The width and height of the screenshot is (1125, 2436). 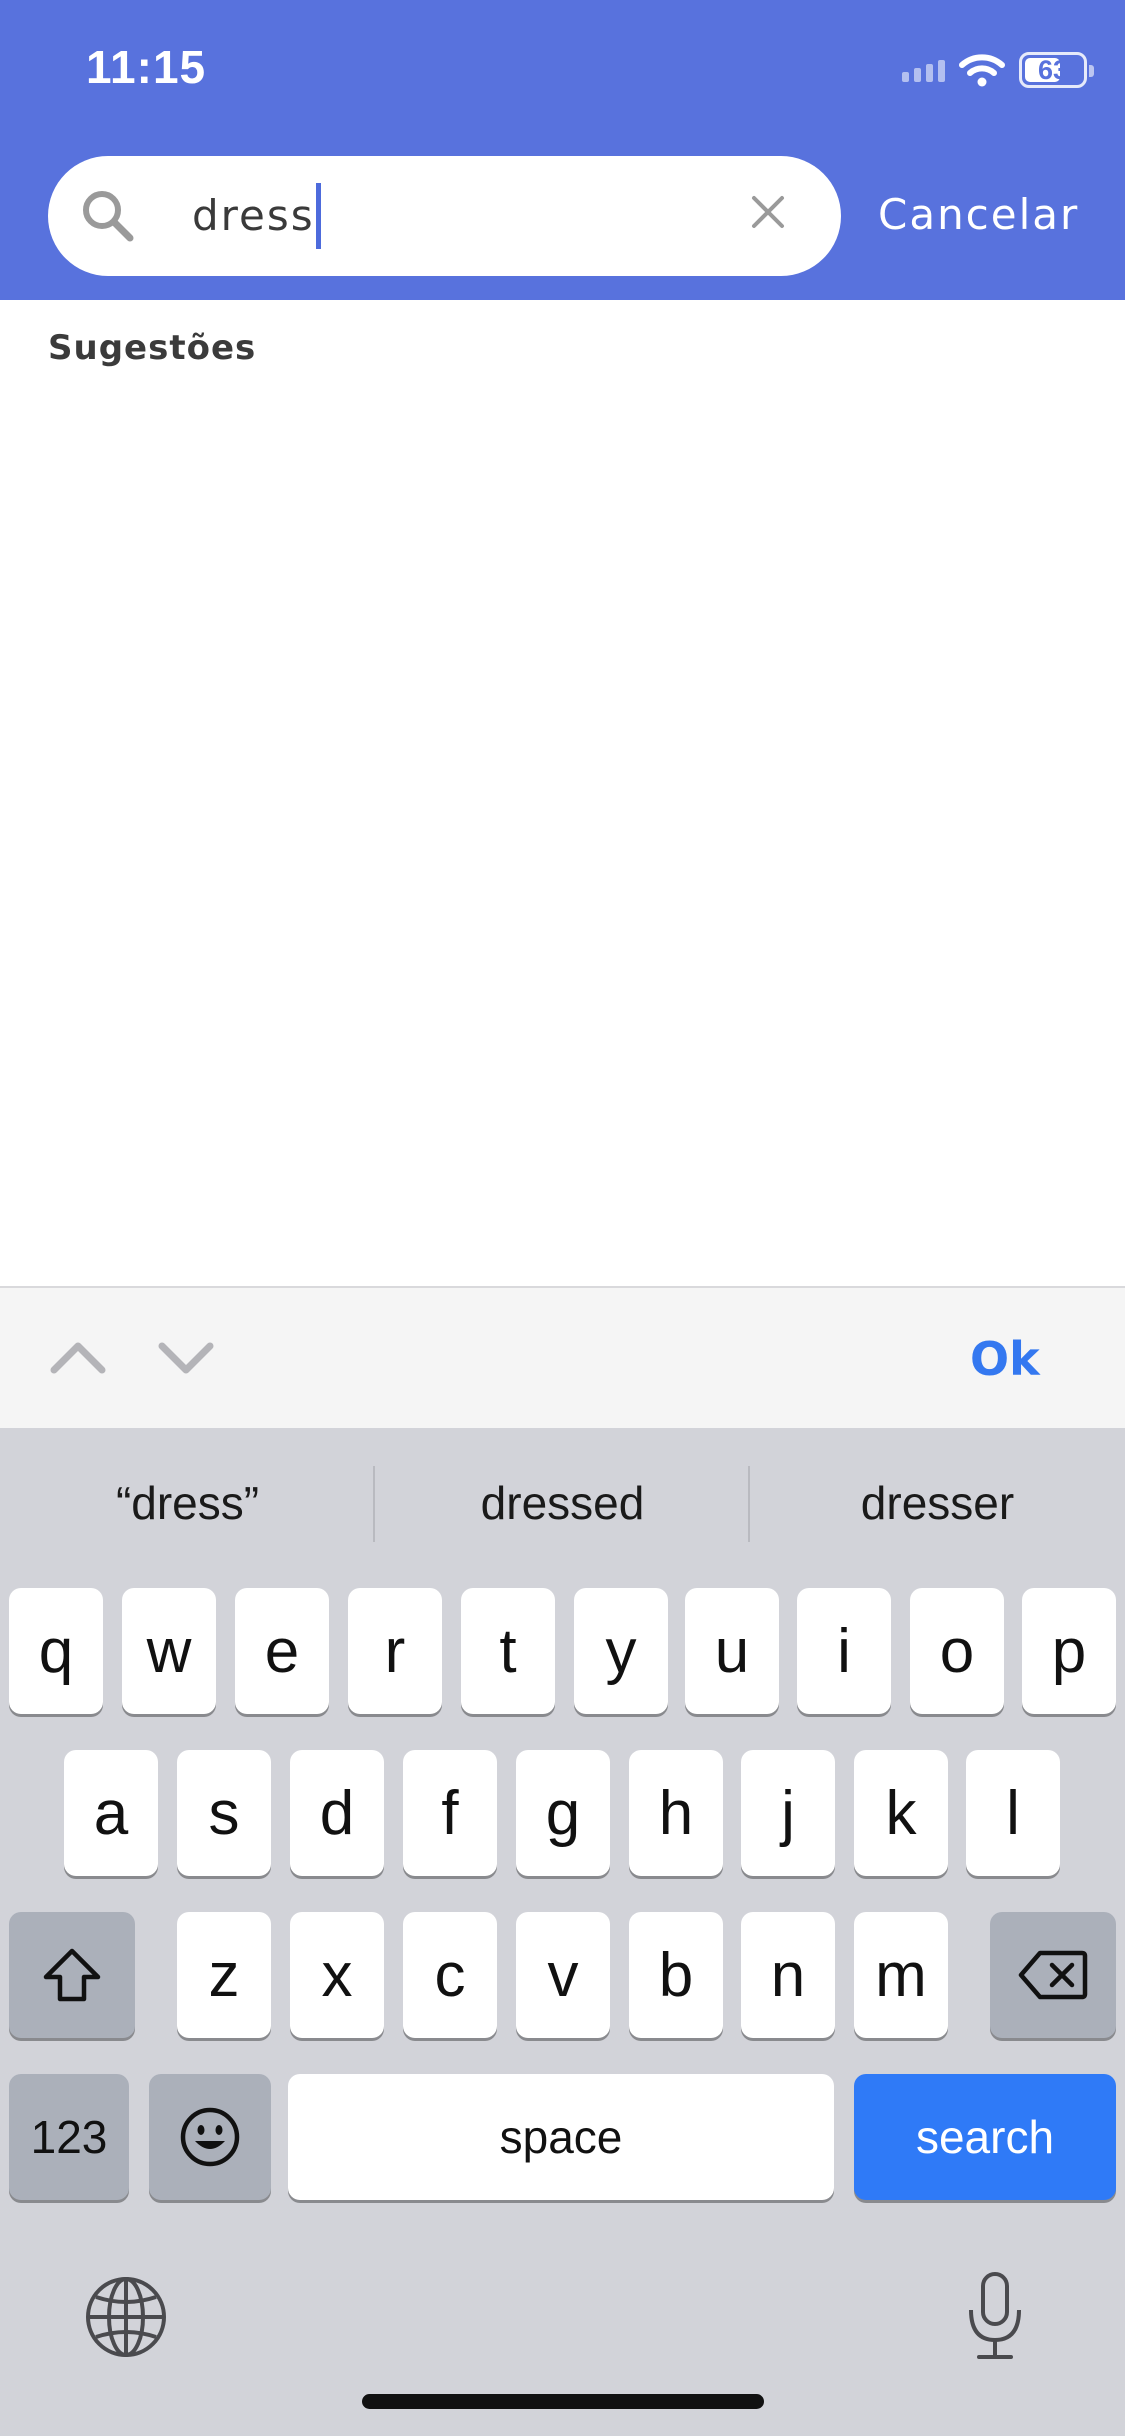 I want to click on key-w: w, so click(x=169, y=1651).